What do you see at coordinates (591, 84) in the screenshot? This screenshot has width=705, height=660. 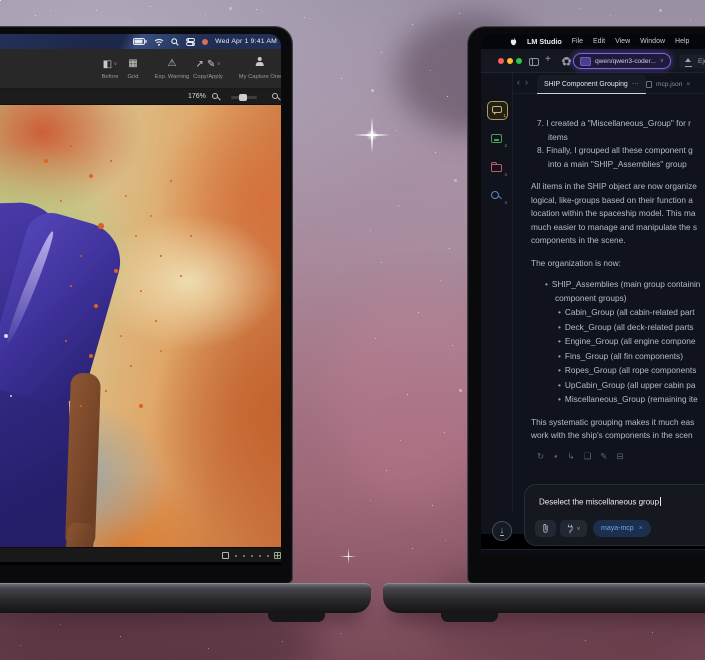 I see `tab-ship-component-grouping: SHIP Component Grouping ⋯` at bounding box center [591, 84].